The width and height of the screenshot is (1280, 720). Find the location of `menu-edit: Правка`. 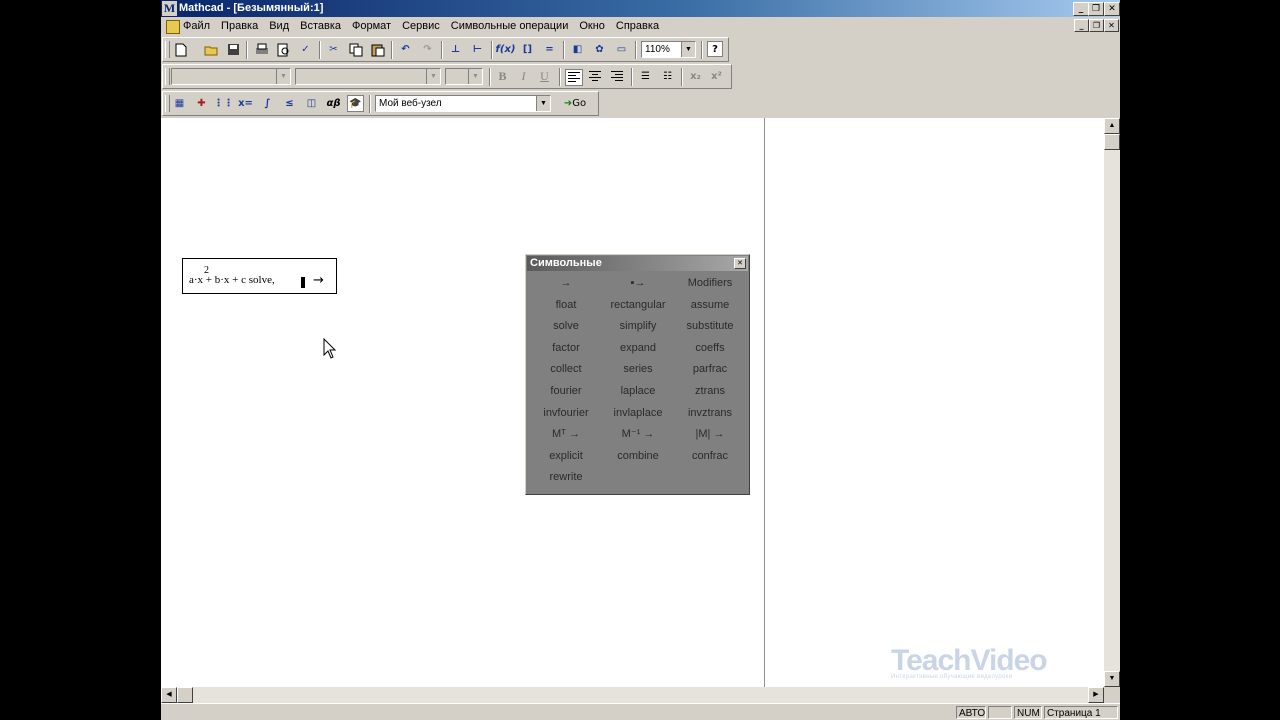

menu-edit: Правка is located at coordinates (239, 26).